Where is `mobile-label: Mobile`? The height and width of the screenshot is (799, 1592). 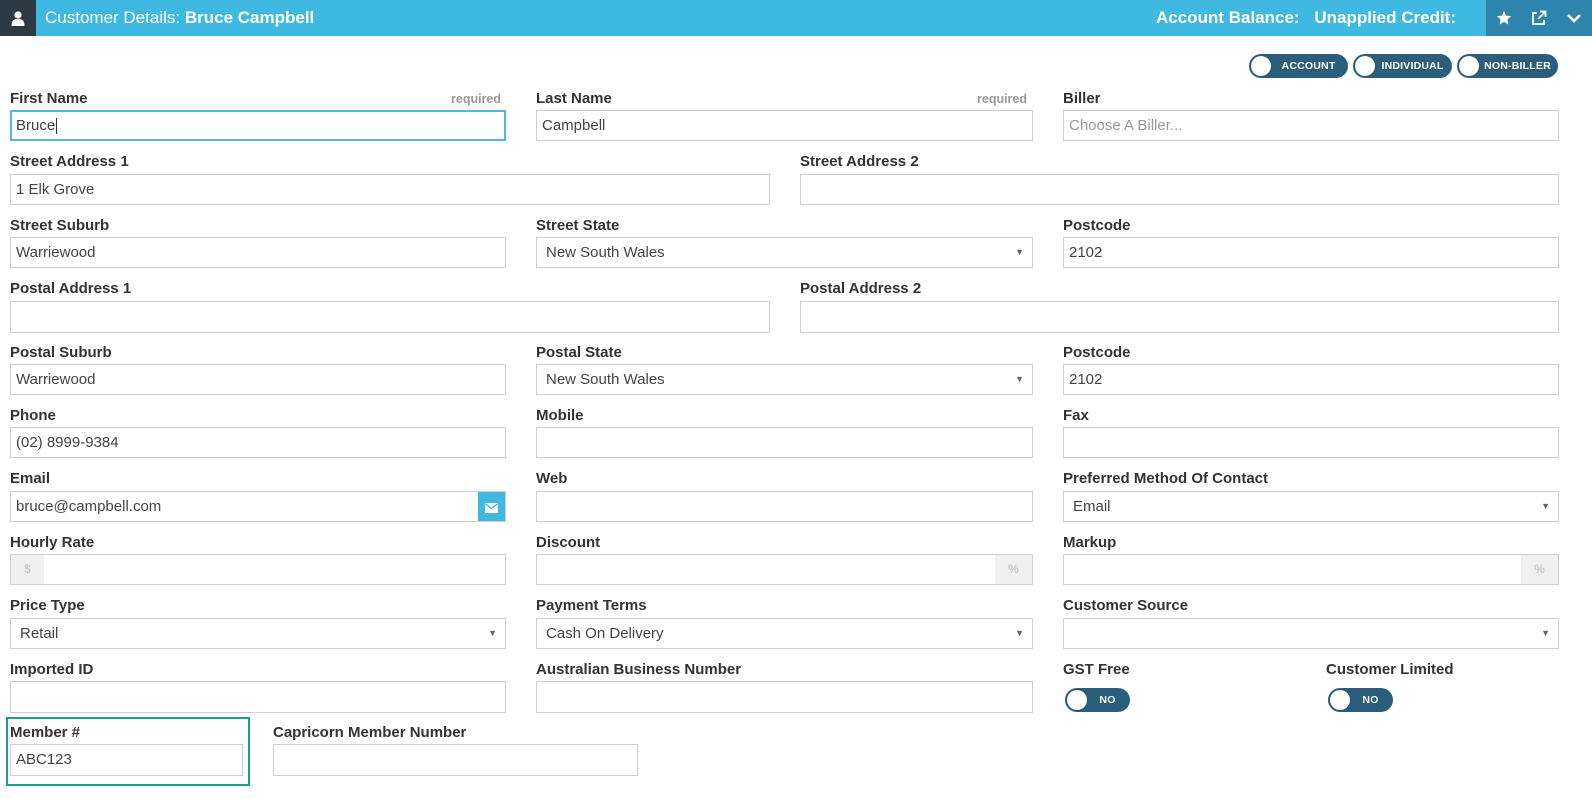
mobile-label: Mobile is located at coordinates (560, 415).